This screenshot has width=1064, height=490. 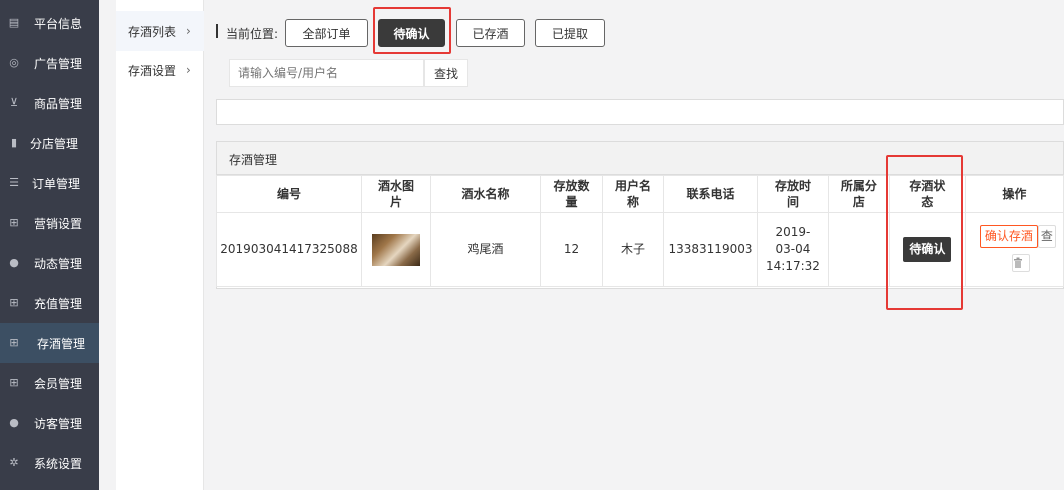 What do you see at coordinates (571, 249) in the screenshot?
I see `cell-qty: 12` at bounding box center [571, 249].